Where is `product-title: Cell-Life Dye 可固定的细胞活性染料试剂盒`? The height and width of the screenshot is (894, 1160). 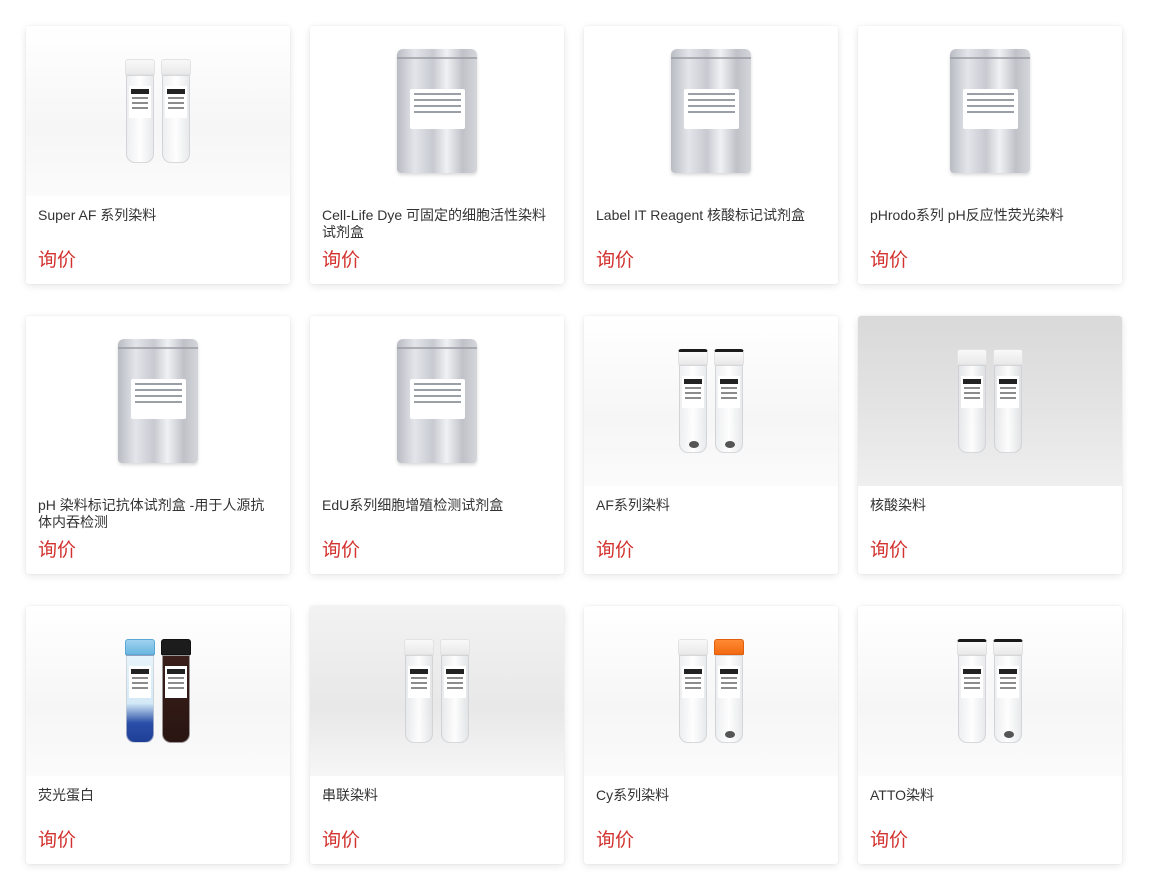 product-title: Cell-Life Dye 可固定的细胞活性染料试剂盒 is located at coordinates (437, 224).